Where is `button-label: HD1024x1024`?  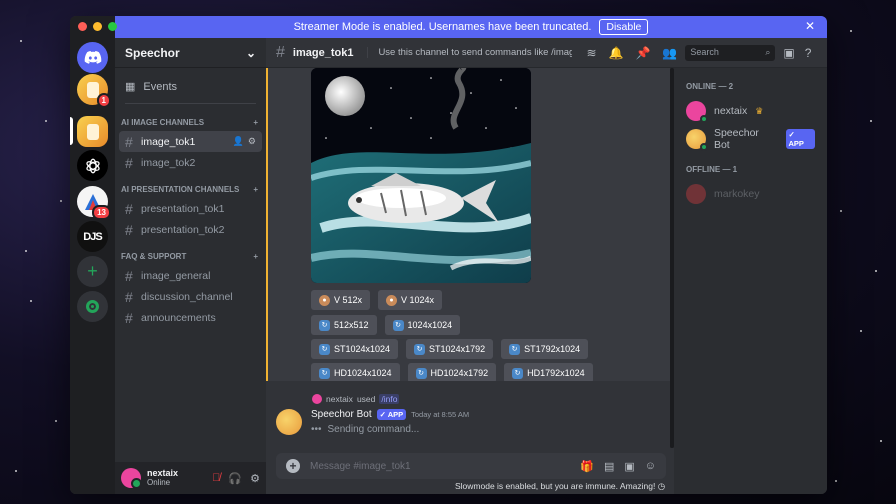 button-label: HD1024x1024 is located at coordinates (363, 373).